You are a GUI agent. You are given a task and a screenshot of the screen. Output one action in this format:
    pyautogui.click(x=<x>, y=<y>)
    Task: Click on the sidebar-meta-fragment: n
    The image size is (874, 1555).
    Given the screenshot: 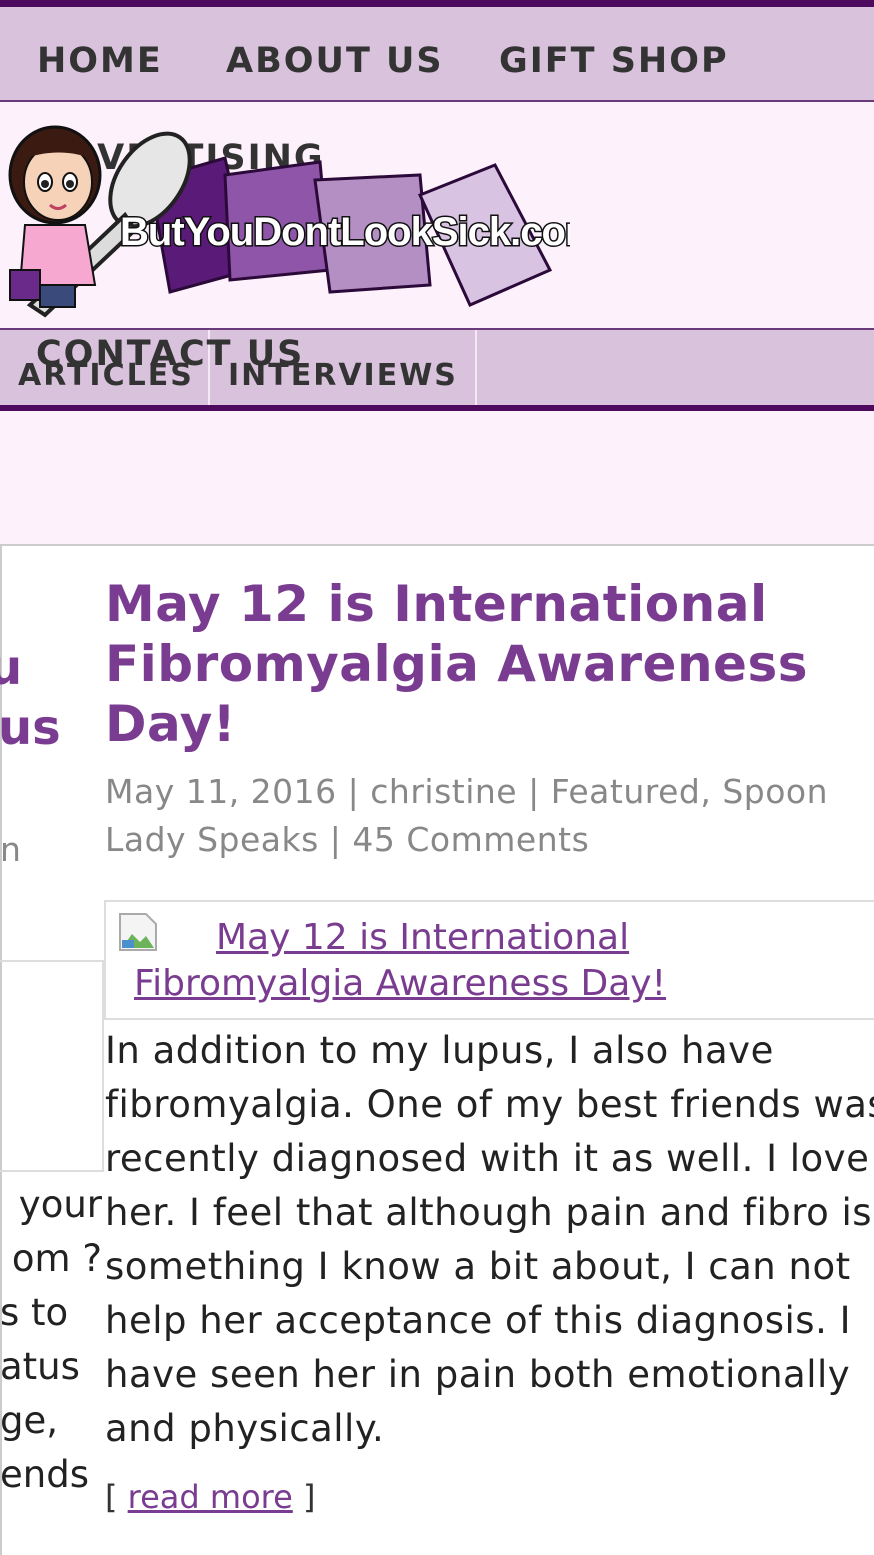 What is the action you would take?
    pyautogui.click(x=10, y=849)
    